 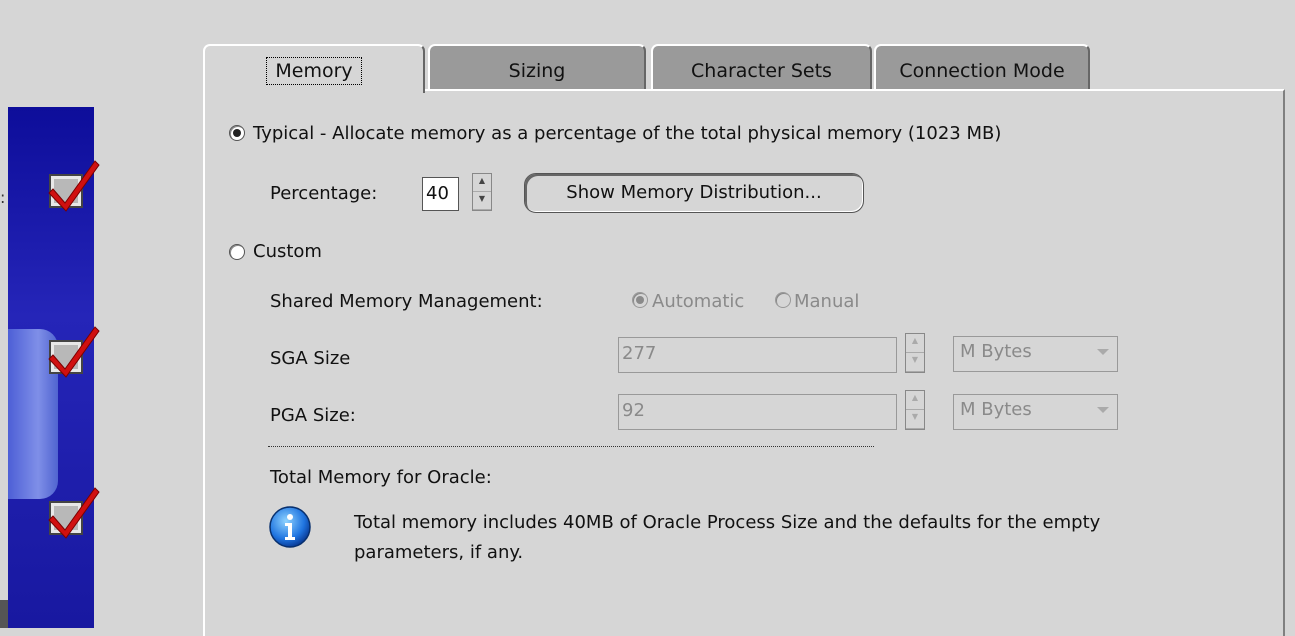 What do you see at coordinates (406, 301) in the screenshot?
I see `shared-memory-label: Shared Memory Management:` at bounding box center [406, 301].